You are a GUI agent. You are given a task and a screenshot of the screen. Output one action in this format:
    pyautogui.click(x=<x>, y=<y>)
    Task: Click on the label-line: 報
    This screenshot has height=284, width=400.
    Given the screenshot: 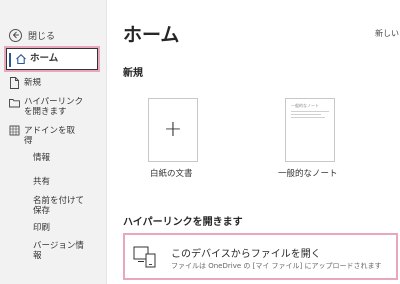 What is the action you would take?
    pyautogui.click(x=37, y=256)
    